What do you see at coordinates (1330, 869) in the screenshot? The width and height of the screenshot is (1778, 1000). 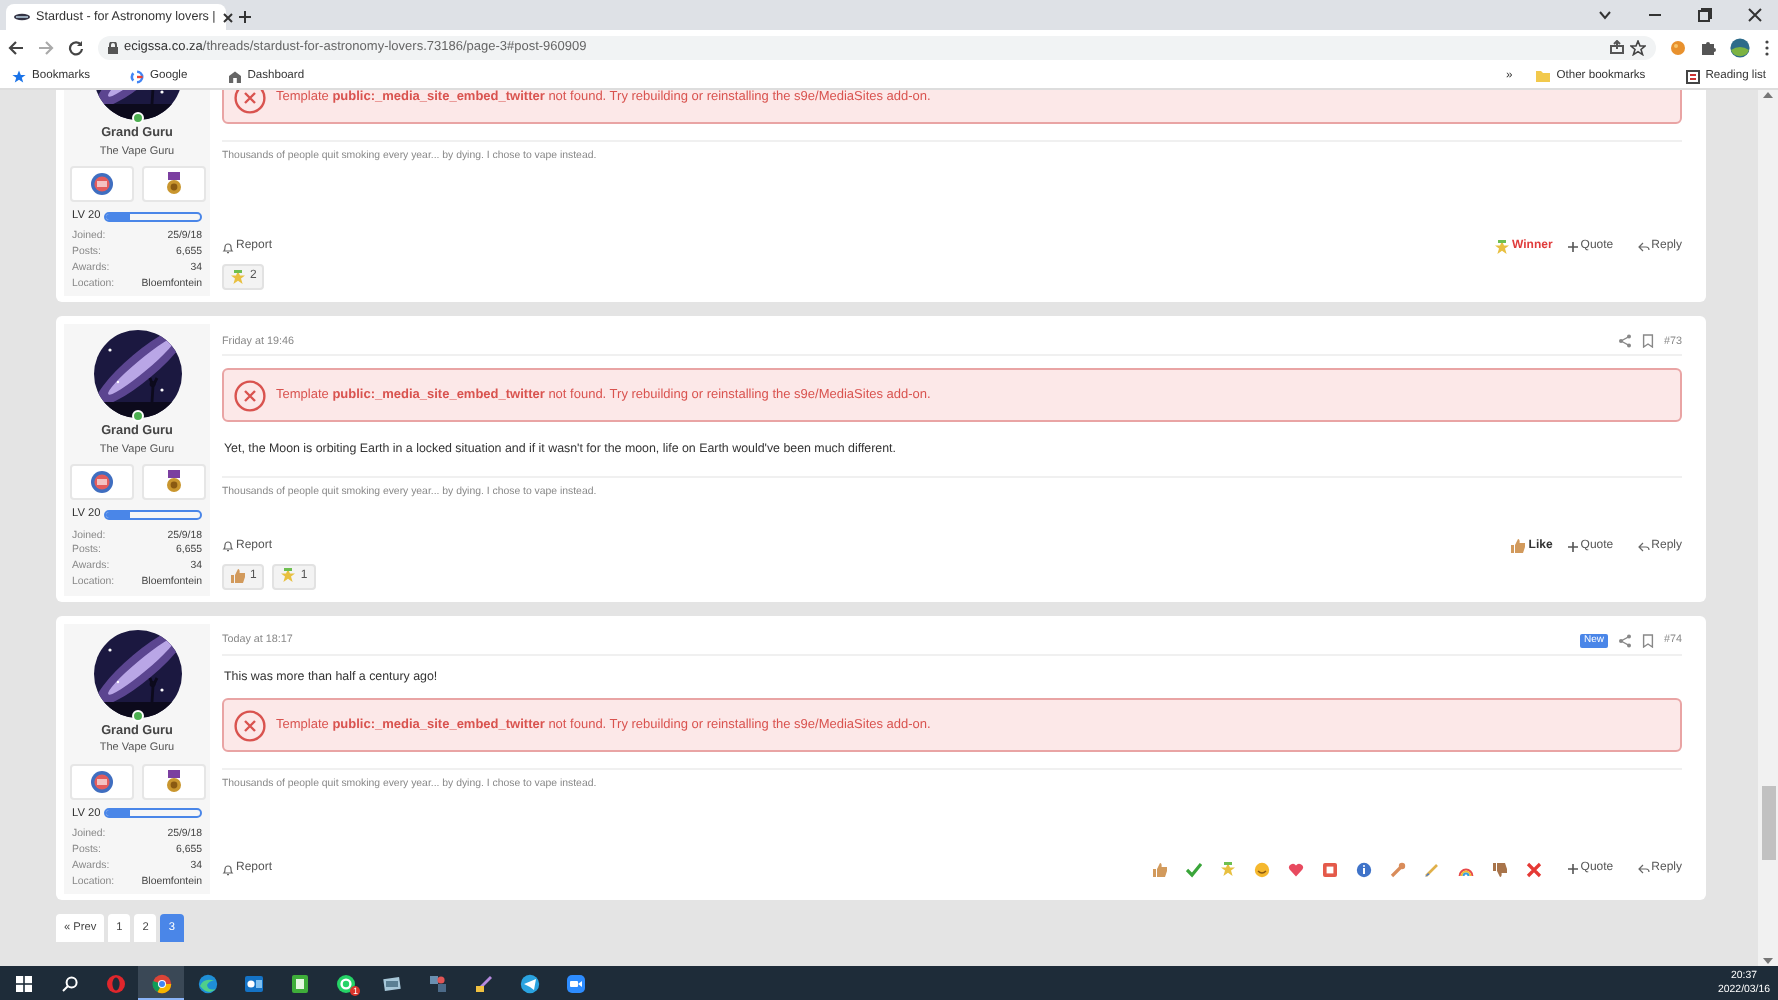 I see `square-icon` at bounding box center [1330, 869].